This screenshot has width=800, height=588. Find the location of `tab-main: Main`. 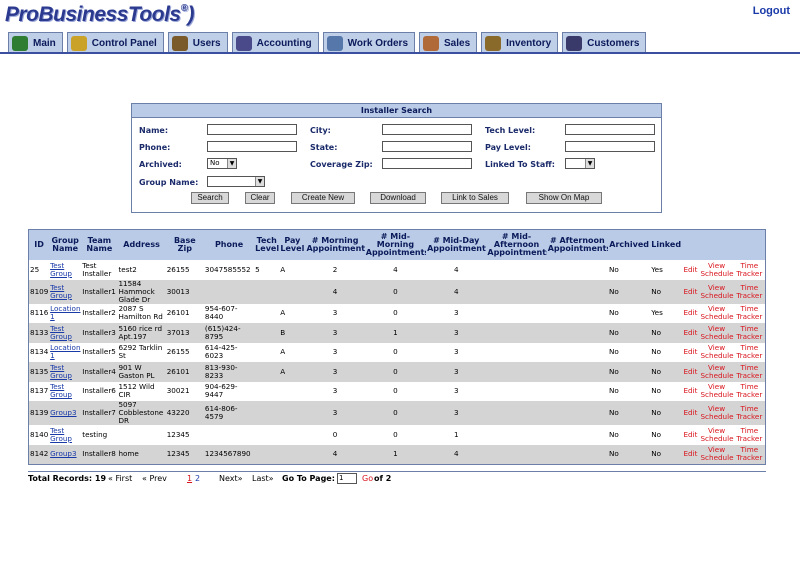

tab-main: Main is located at coordinates (35, 42).